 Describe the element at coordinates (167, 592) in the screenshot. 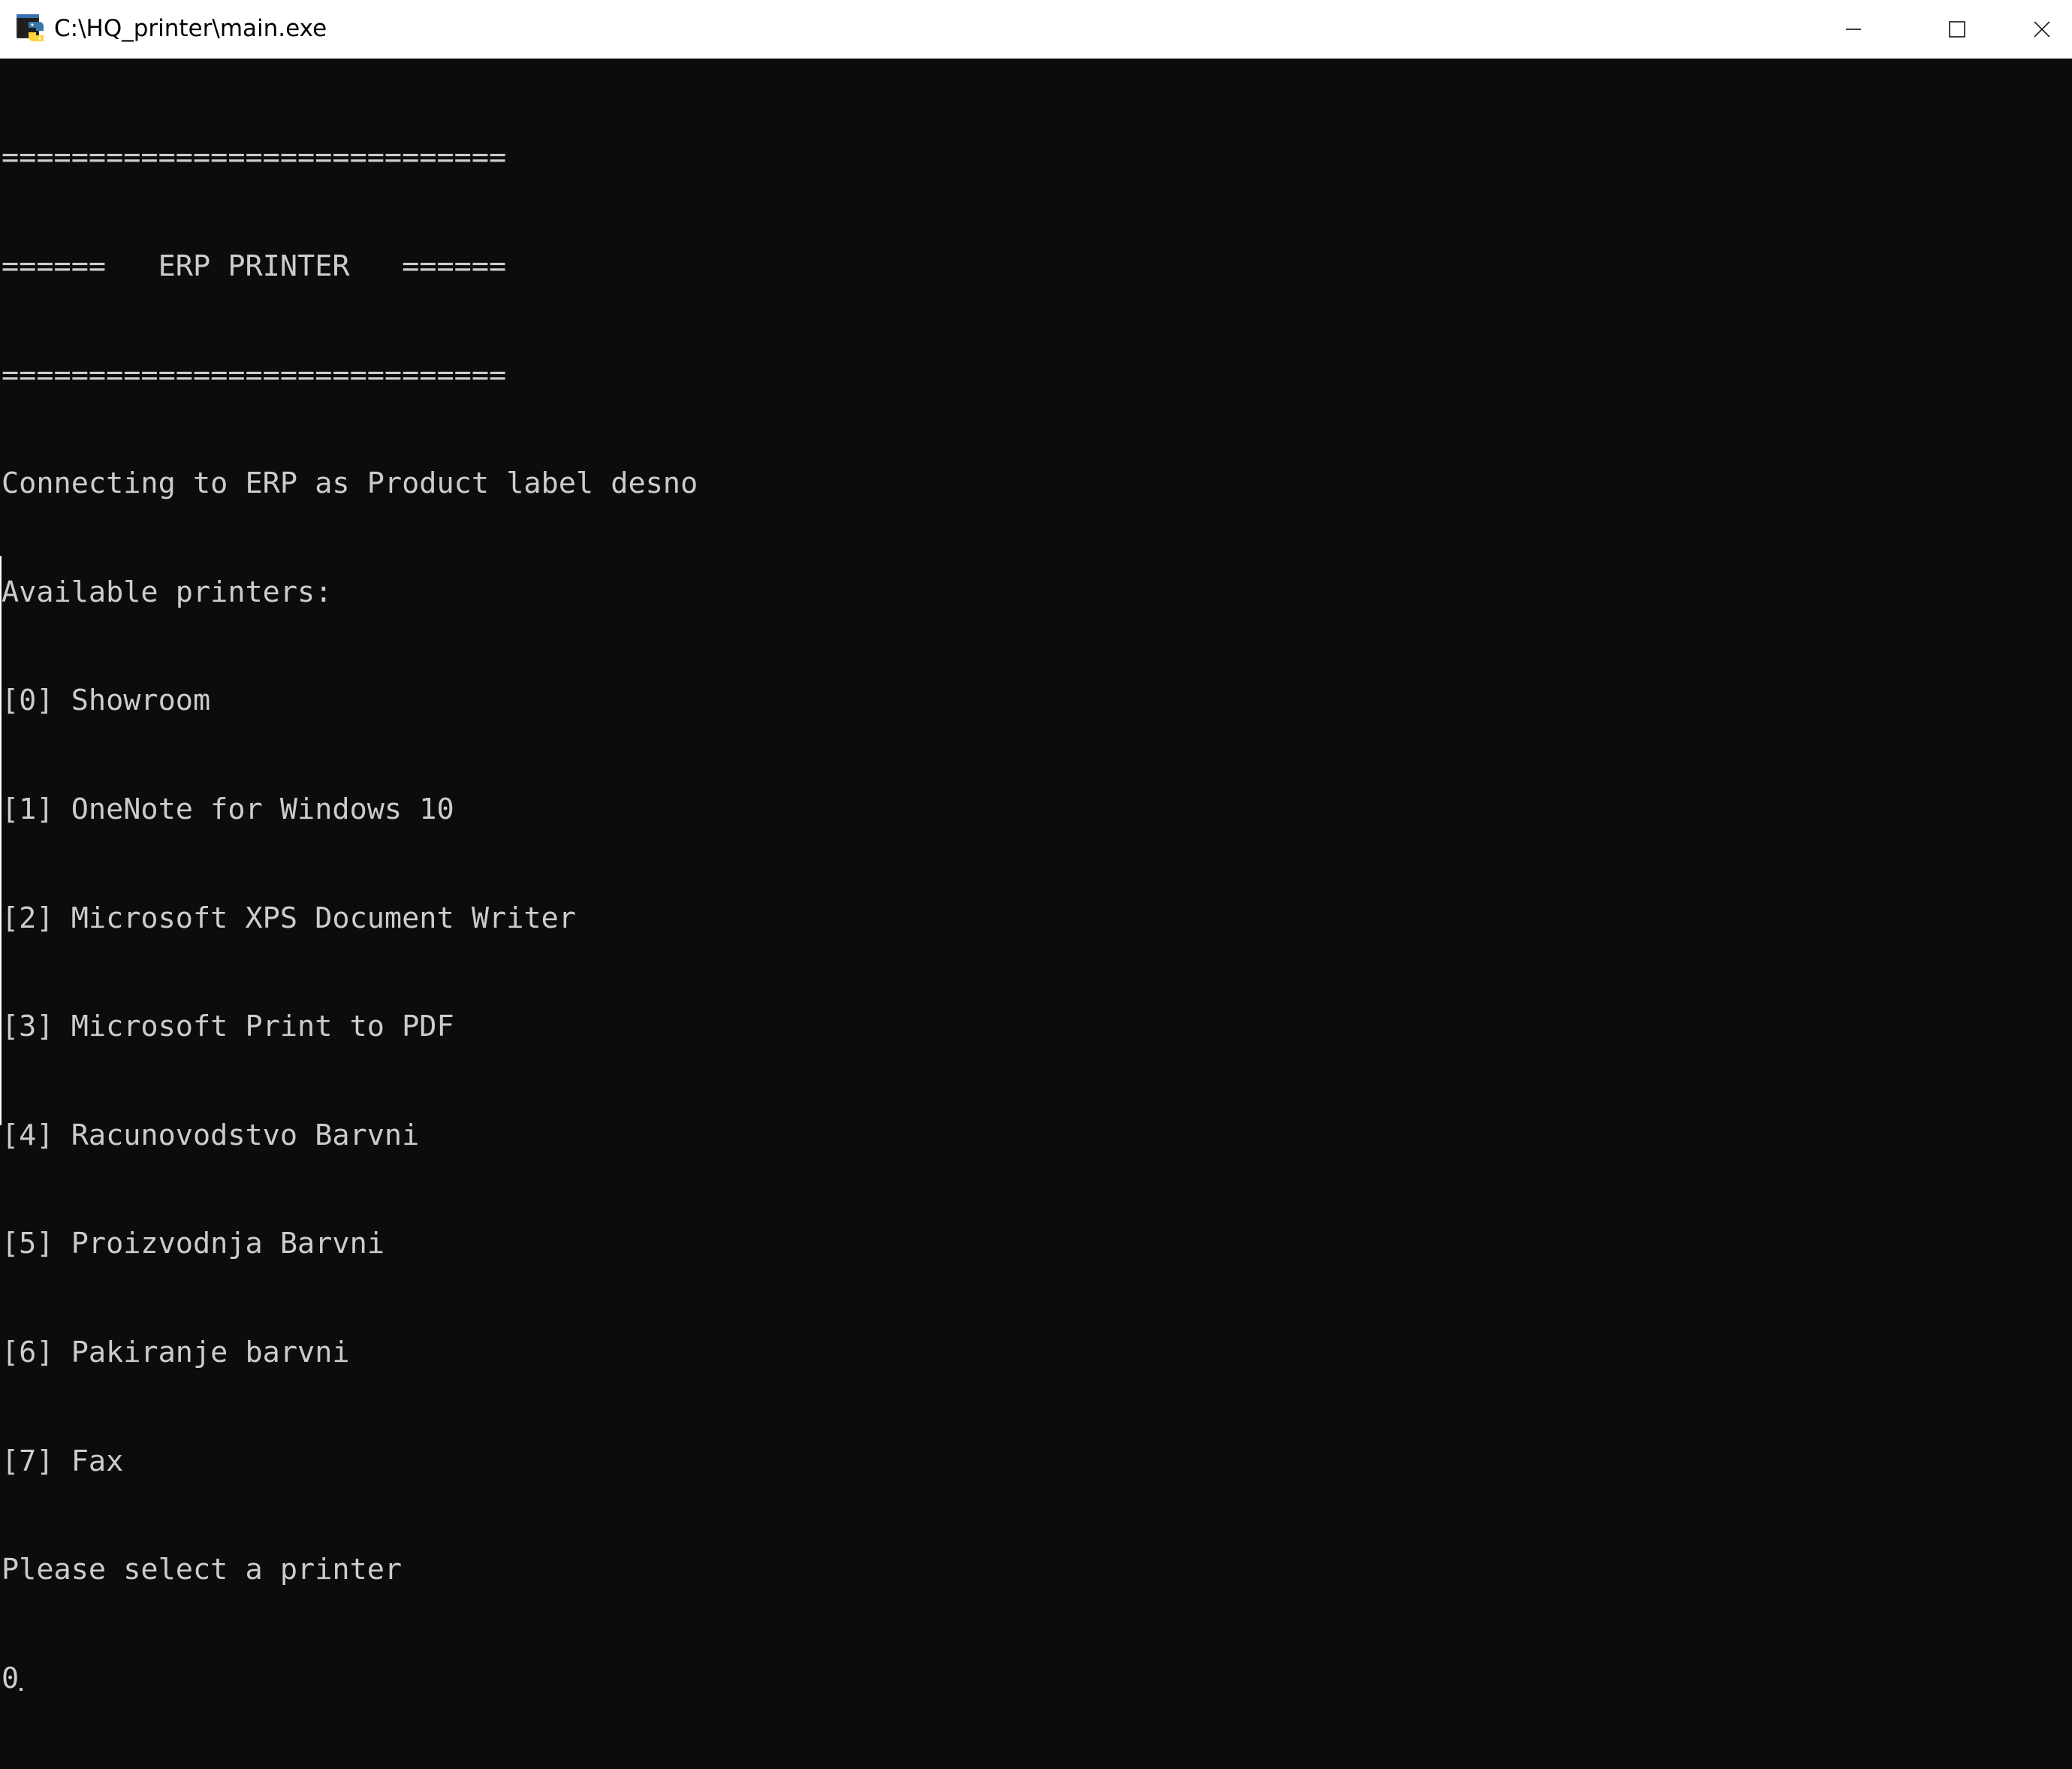

I see `console-line: Available printers:` at that location.